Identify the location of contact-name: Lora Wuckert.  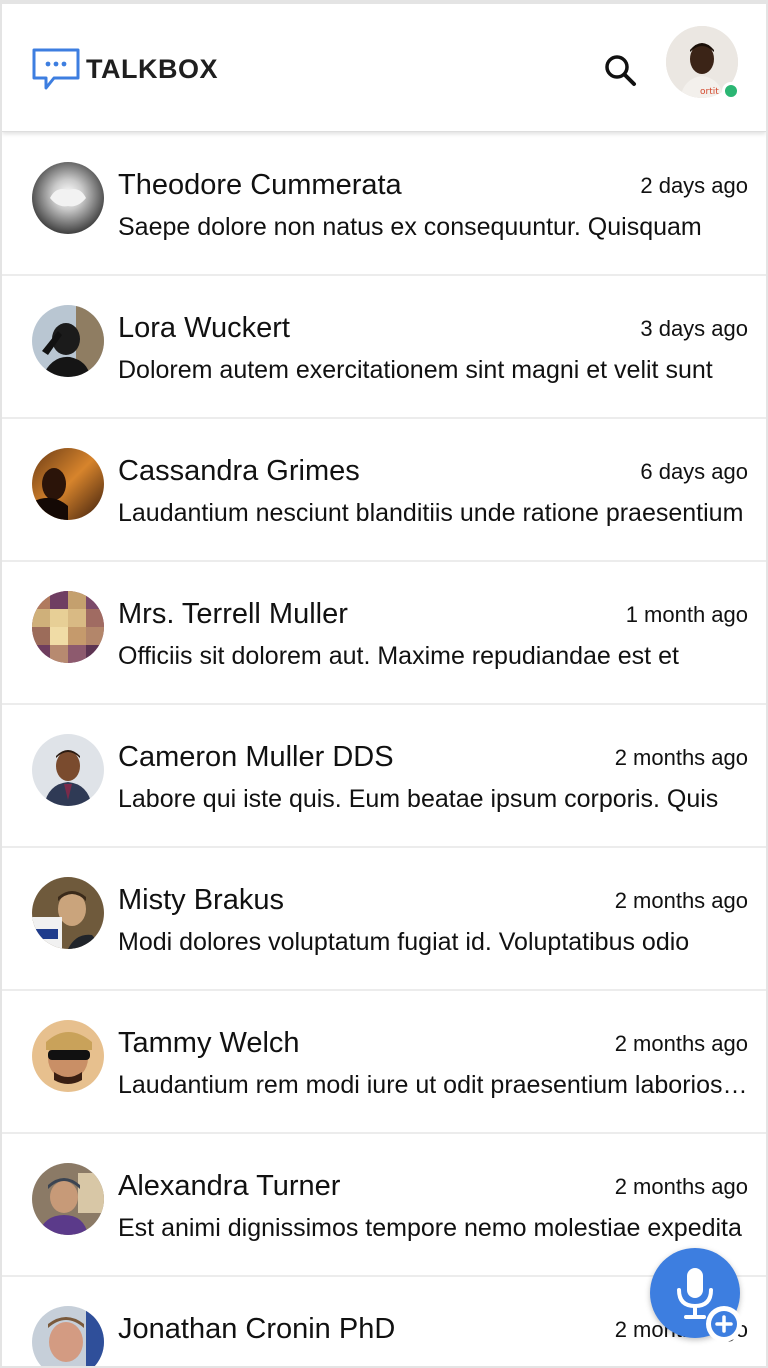
(204, 328).